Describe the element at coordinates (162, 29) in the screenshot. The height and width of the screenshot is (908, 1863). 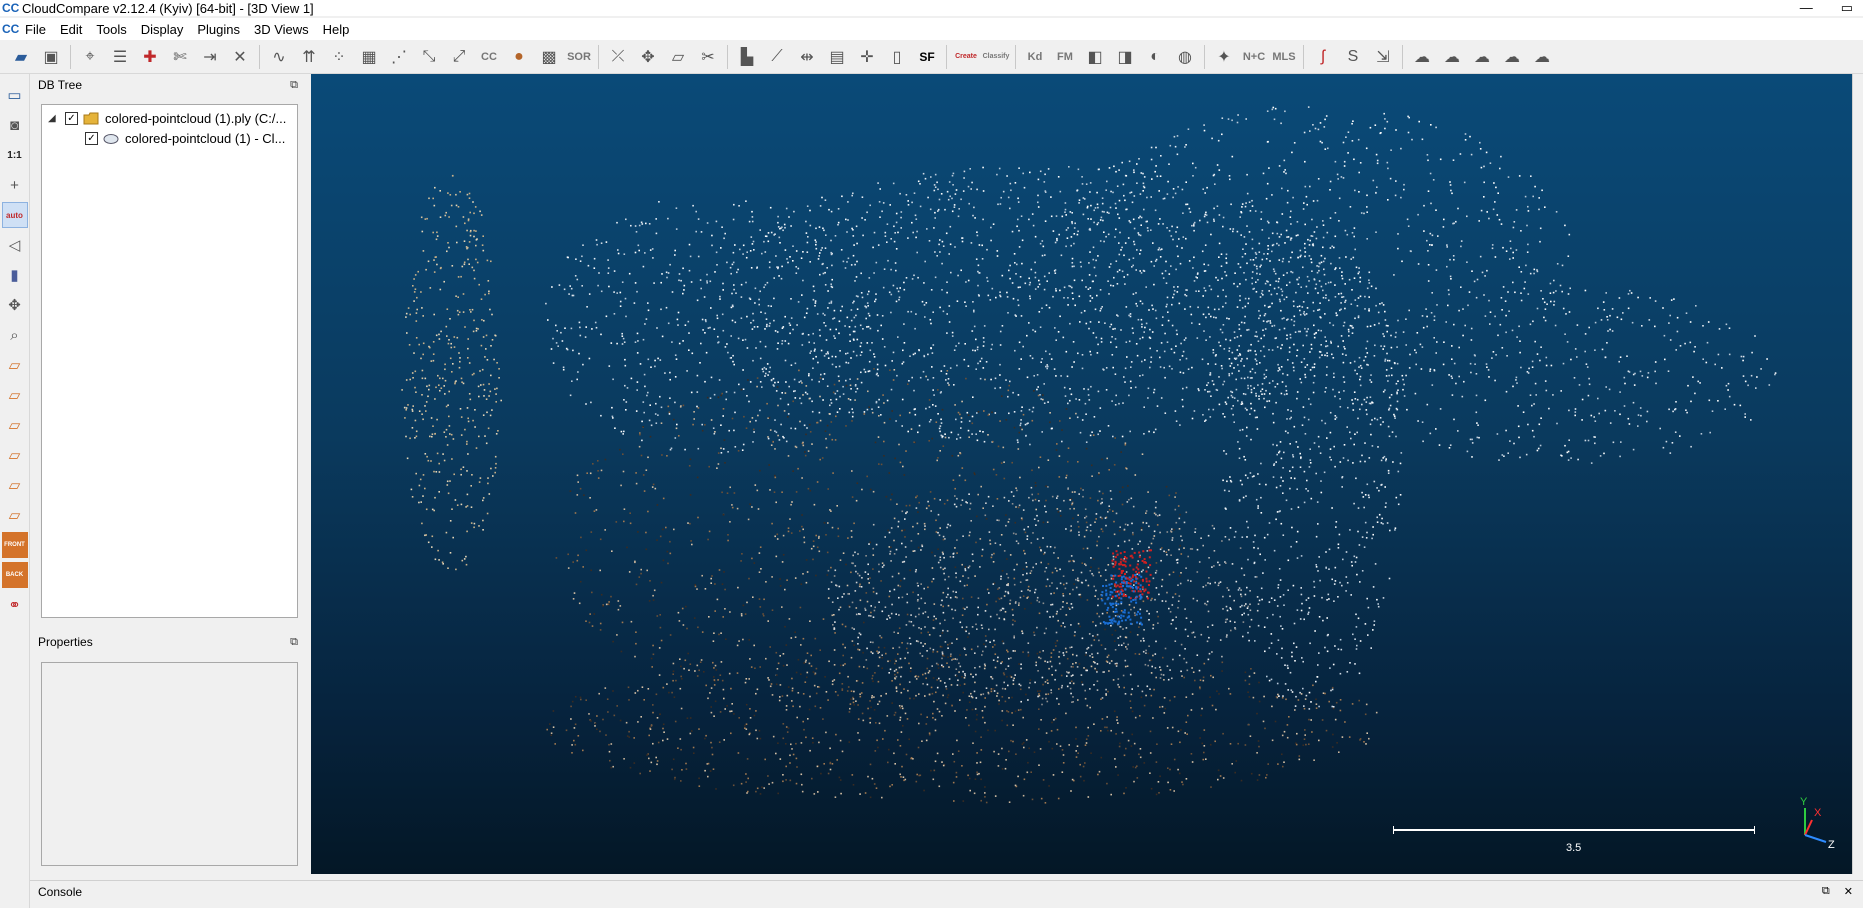
I see `menu-display: Display` at that location.